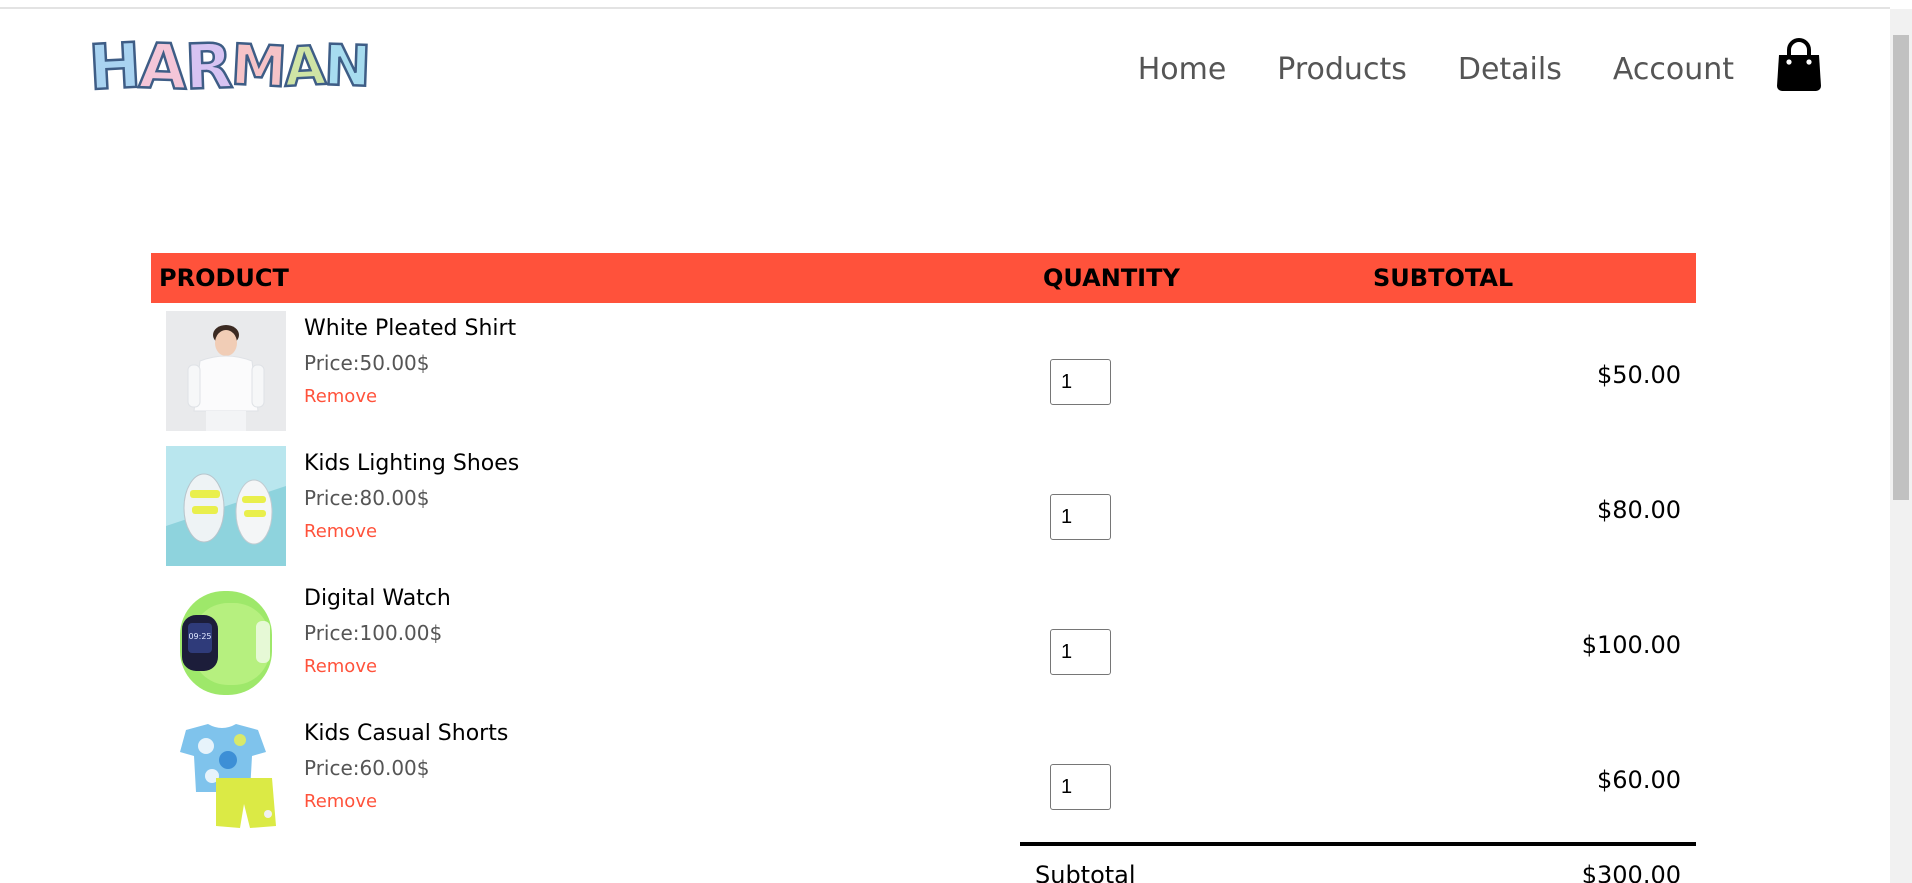 The image size is (1912, 883). I want to click on line-subtotal: $100.00, so click(1631, 645).